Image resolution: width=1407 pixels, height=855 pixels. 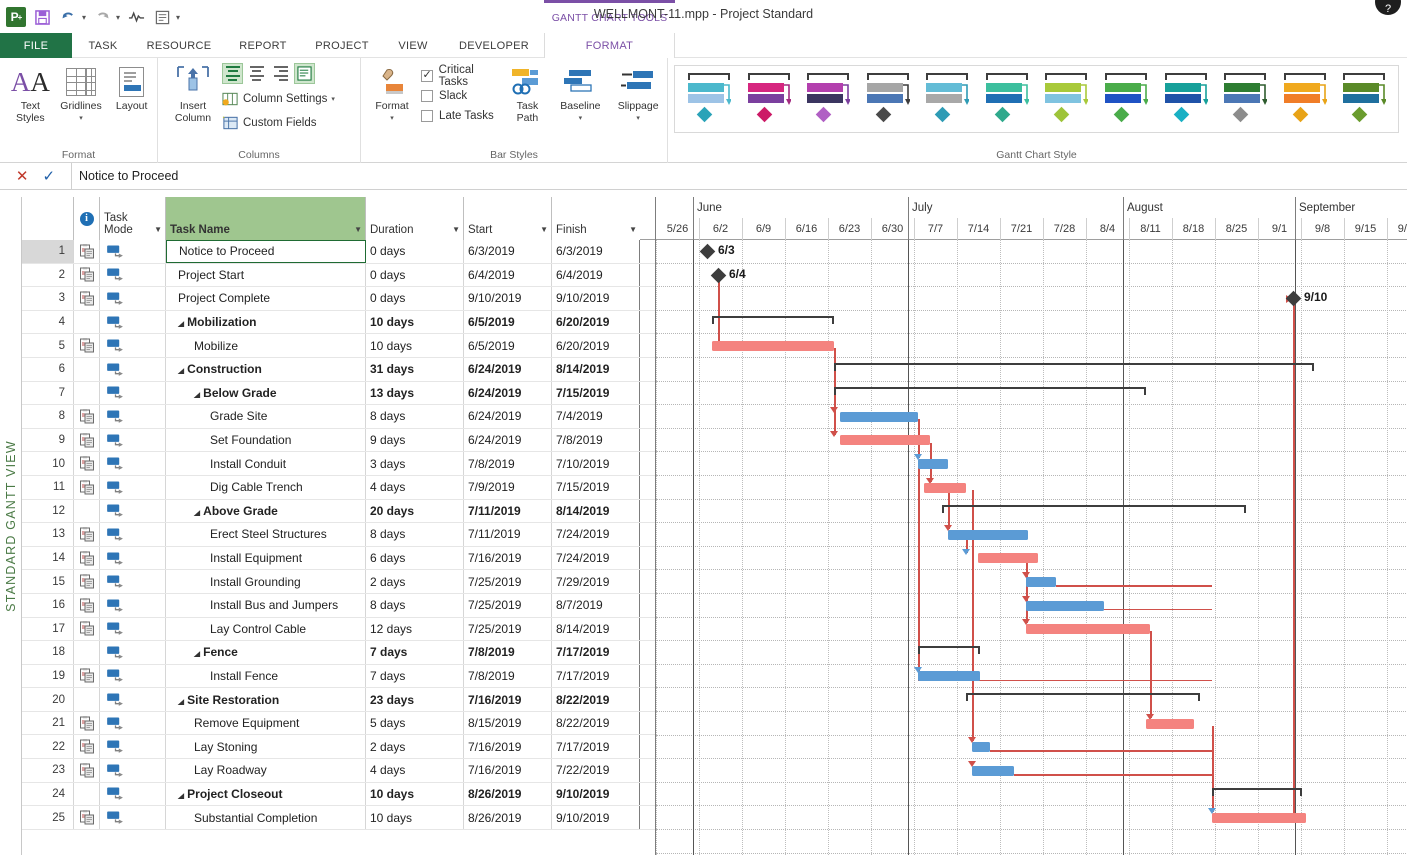 What do you see at coordinates (1094, 508) in the screenshot?
I see `gantt-summary-bar` at bounding box center [1094, 508].